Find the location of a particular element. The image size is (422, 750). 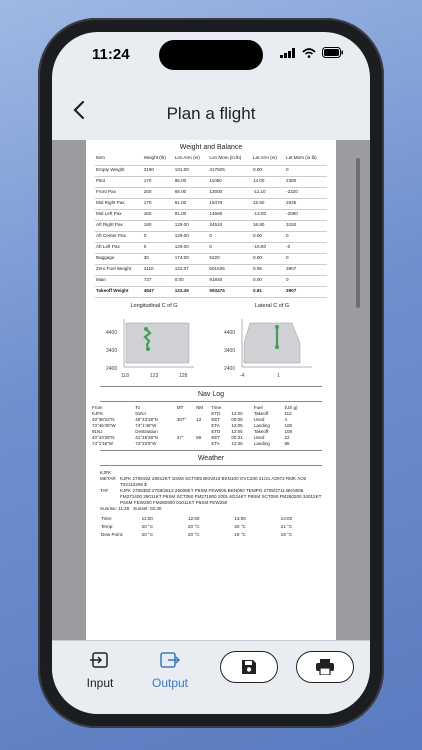

cg-envelope is located at coordinates (157, 342).